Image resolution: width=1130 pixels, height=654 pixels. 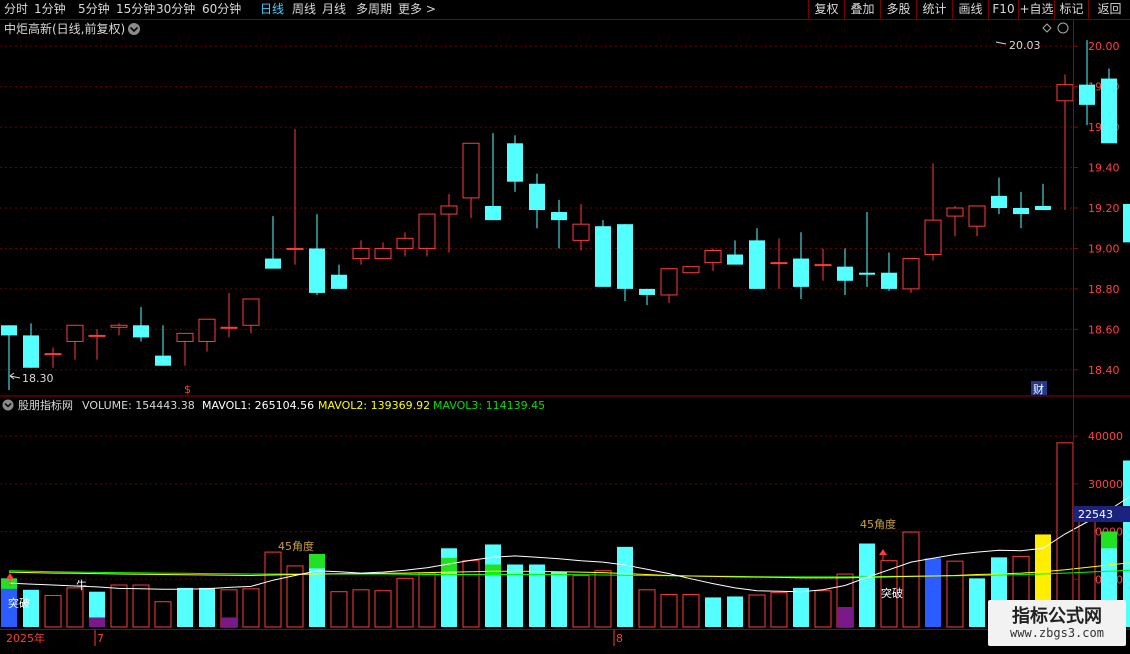 What do you see at coordinates (1095, 514) in the screenshot?
I see `svg-text: 22543` at bounding box center [1095, 514].